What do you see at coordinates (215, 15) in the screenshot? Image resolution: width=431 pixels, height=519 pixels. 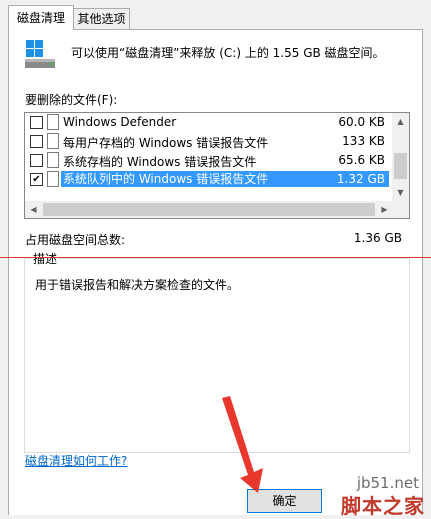 I see `tab-bar: 磁盘清理 其他选项` at bounding box center [215, 15].